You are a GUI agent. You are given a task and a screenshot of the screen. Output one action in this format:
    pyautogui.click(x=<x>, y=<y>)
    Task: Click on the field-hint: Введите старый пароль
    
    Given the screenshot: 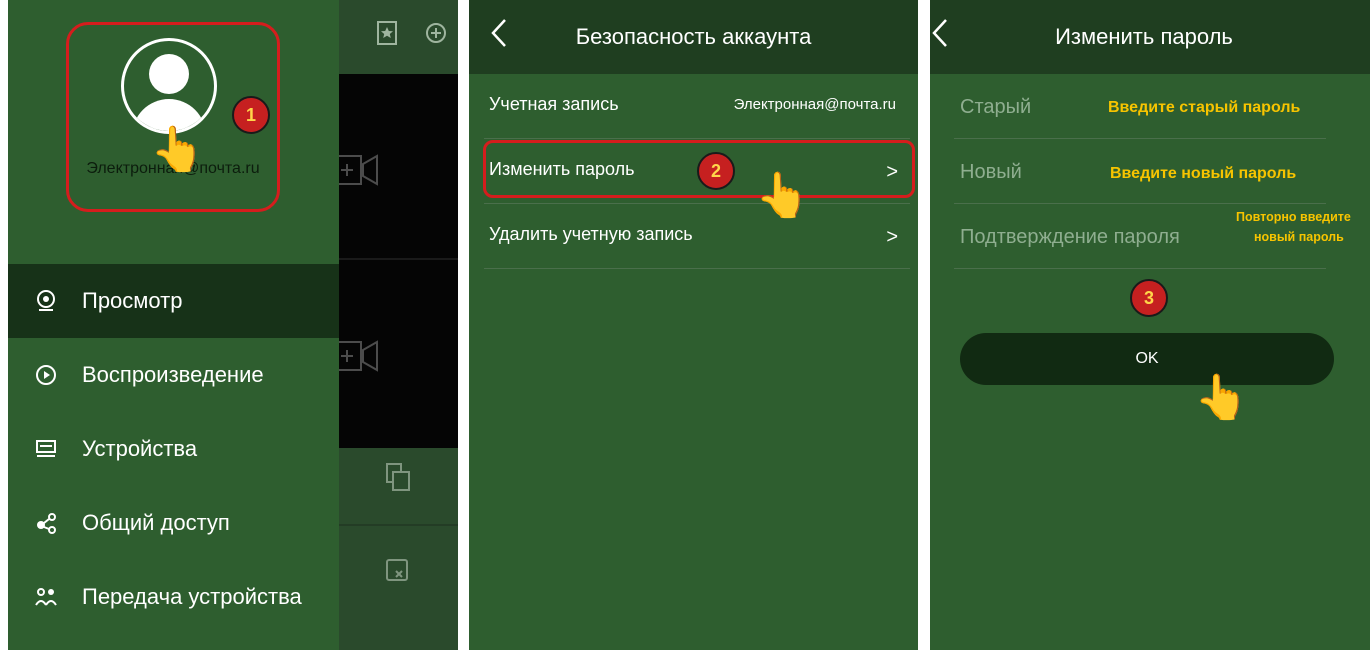 What is the action you would take?
    pyautogui.click(x=1204, y=107)
    